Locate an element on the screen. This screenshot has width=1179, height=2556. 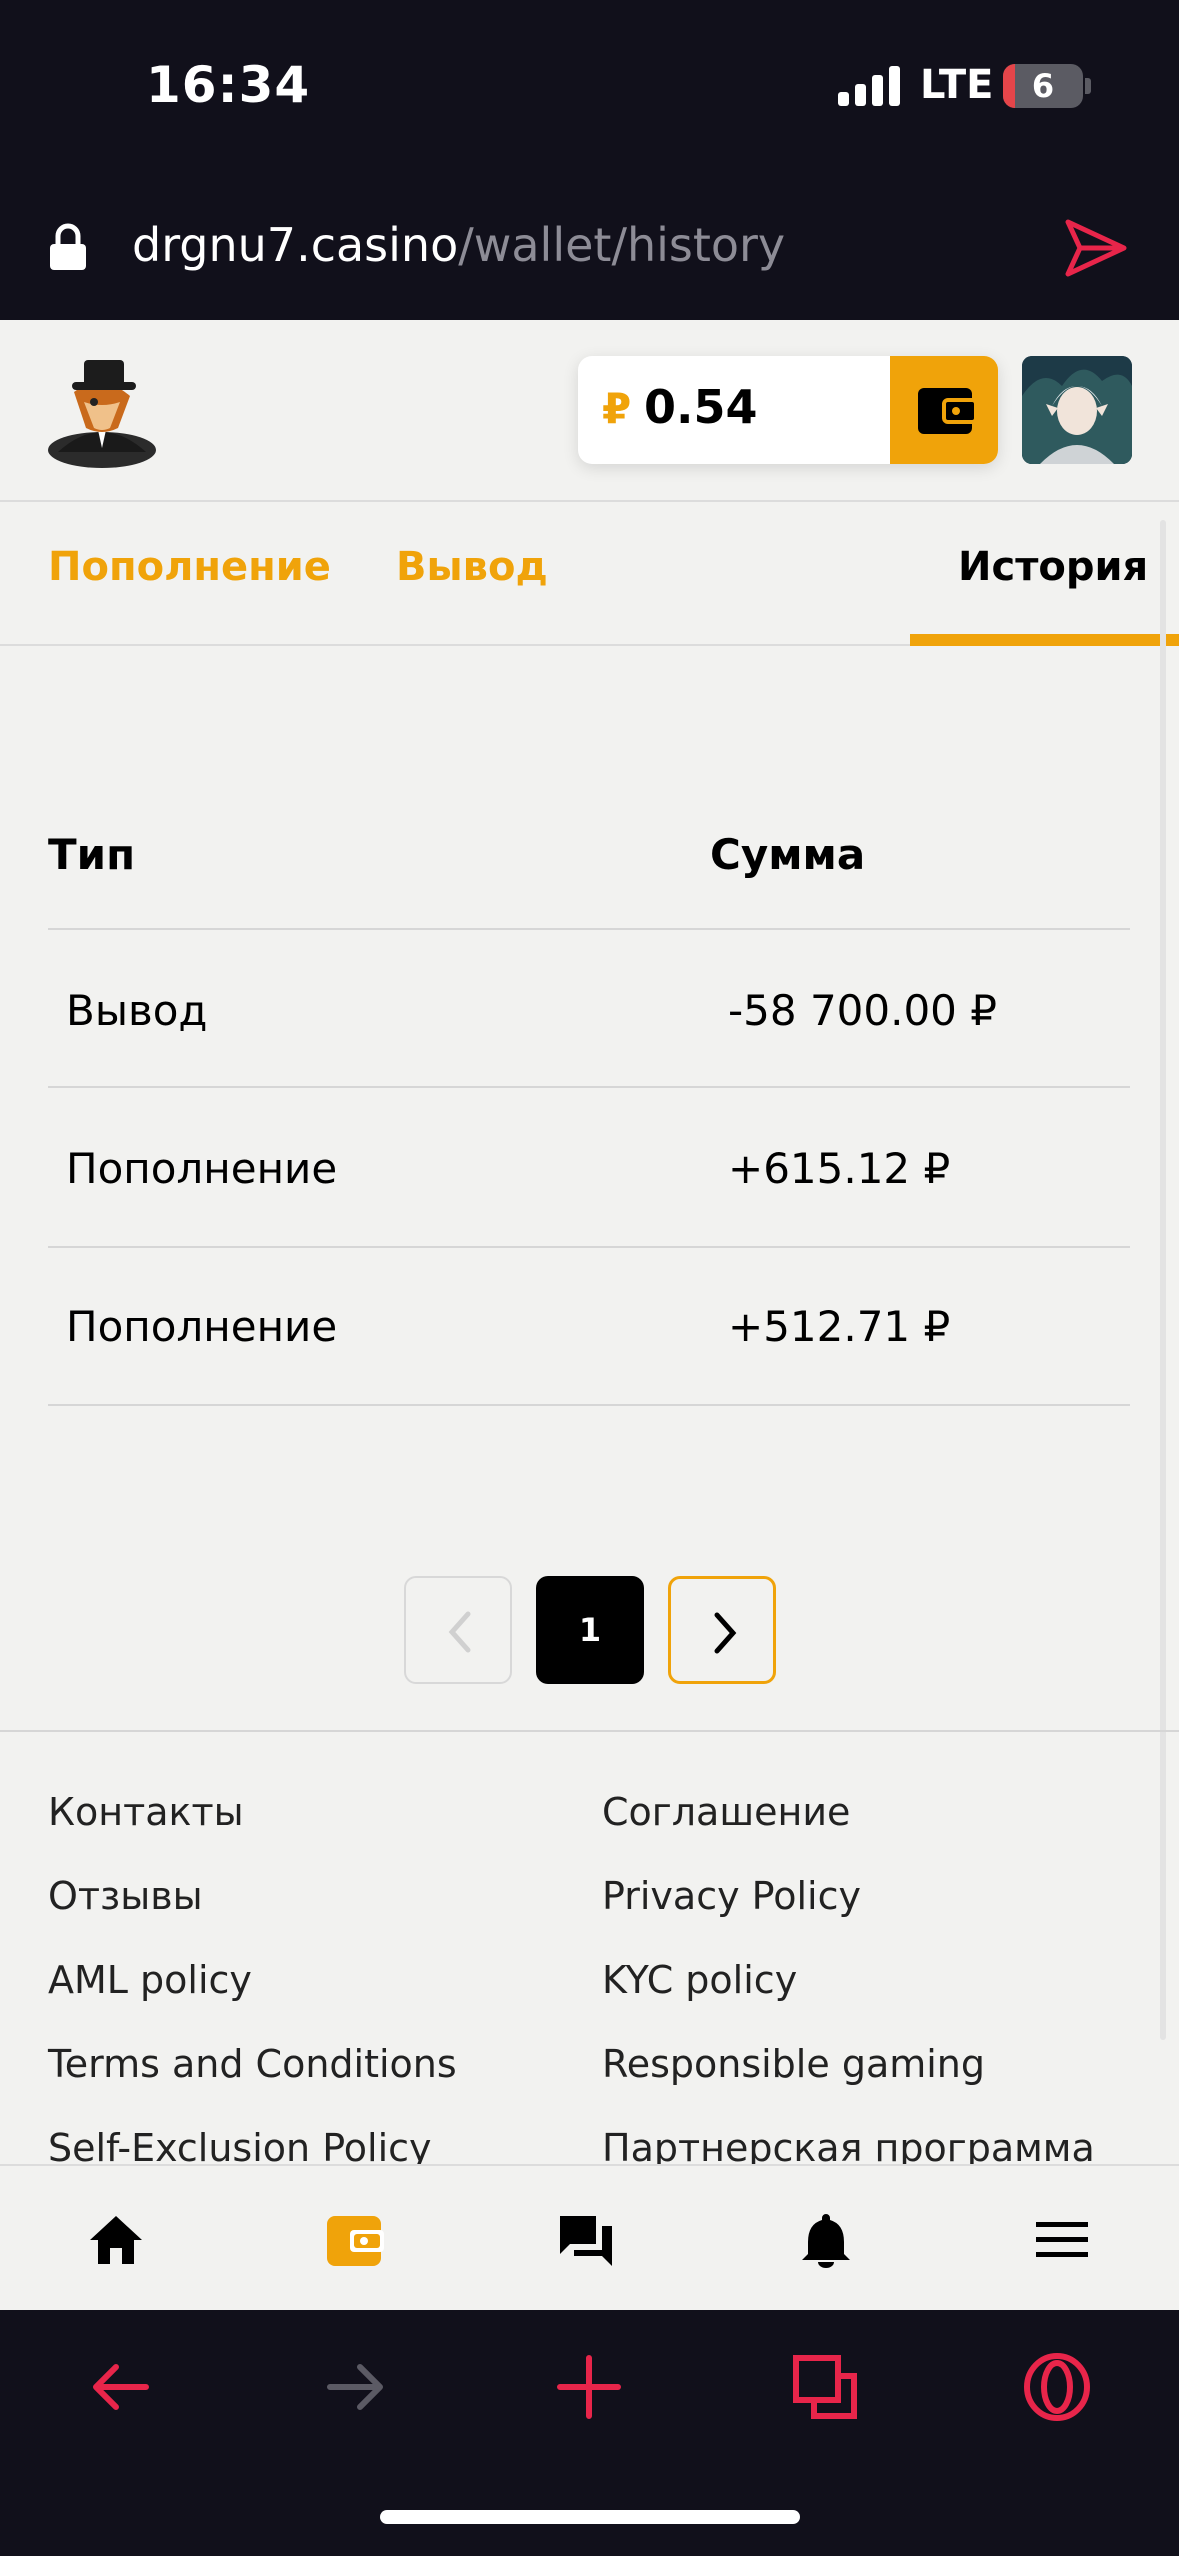
site-header: ₽ 0.54 is located at coordinates (589, 411).